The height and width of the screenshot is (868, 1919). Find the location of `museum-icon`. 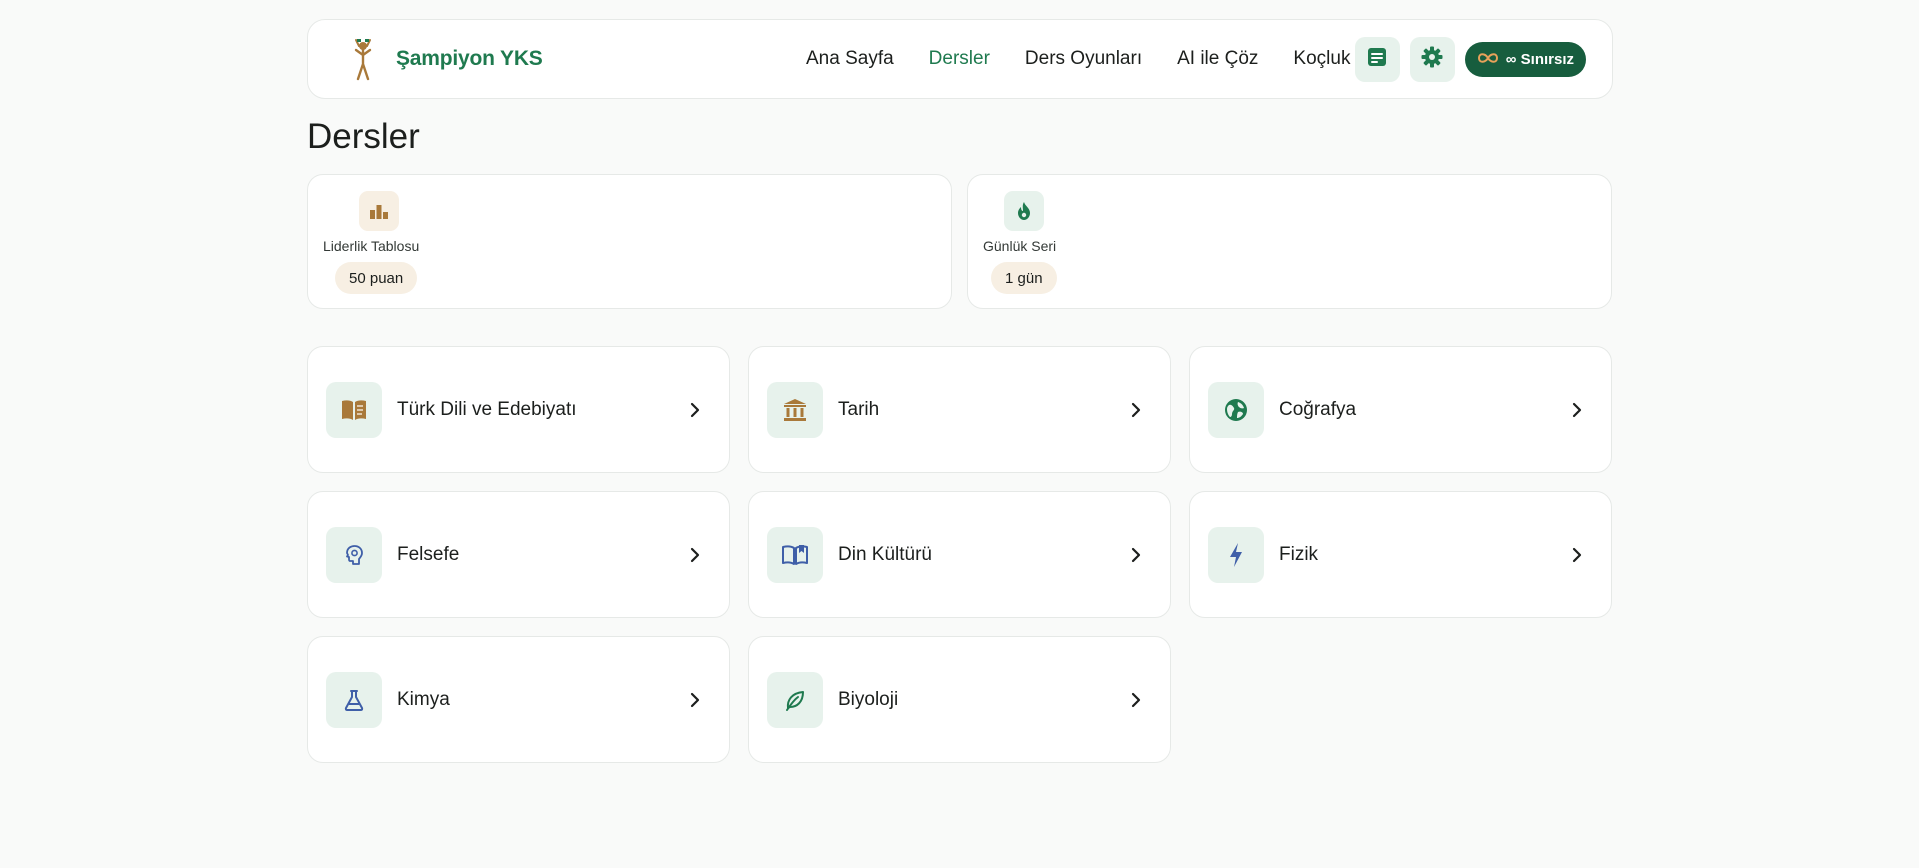

museum-icon is located at coordinates (795, 409).